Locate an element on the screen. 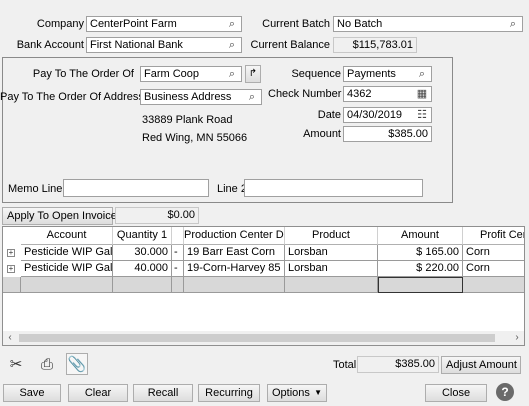  company-value: CenterPoint Farm is located at coordinates (133, 24).